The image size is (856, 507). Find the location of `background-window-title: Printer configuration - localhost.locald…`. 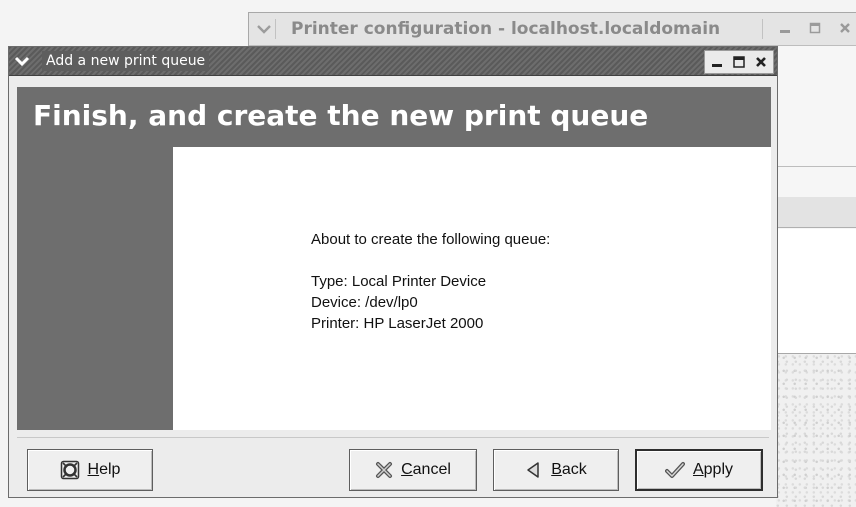

background-window-title: Printer configuration - localhost.locald… is located at coordinates (506, 29).